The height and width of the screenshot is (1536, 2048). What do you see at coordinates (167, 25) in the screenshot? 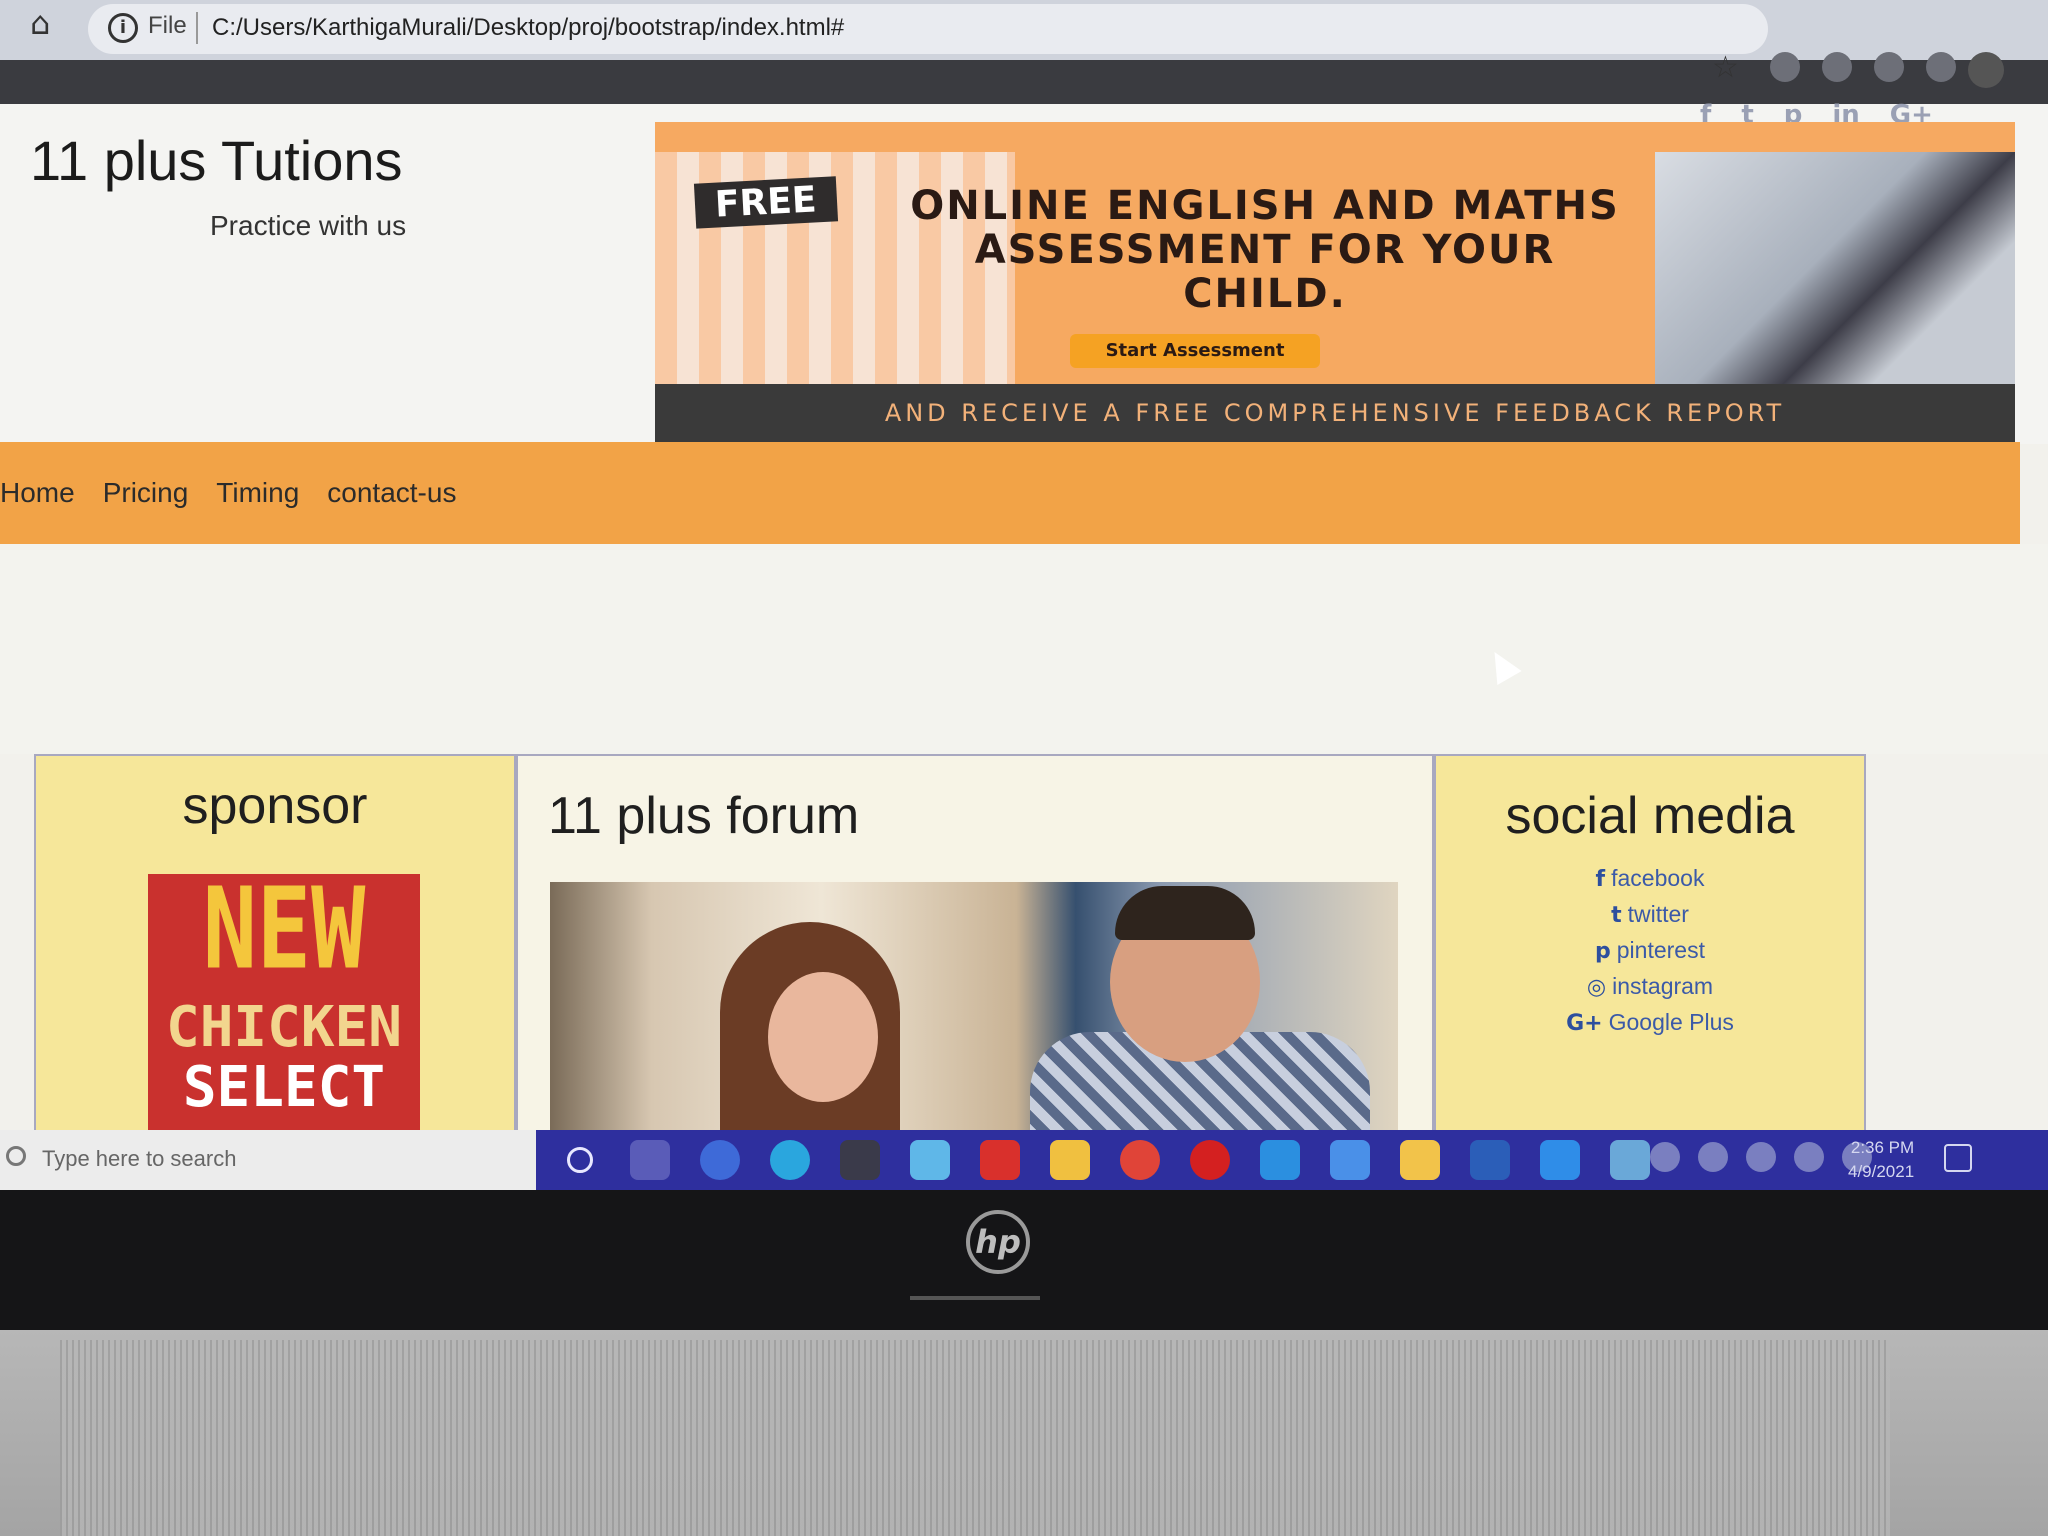
I see `file-label: File` at bounding box center [167, 25].